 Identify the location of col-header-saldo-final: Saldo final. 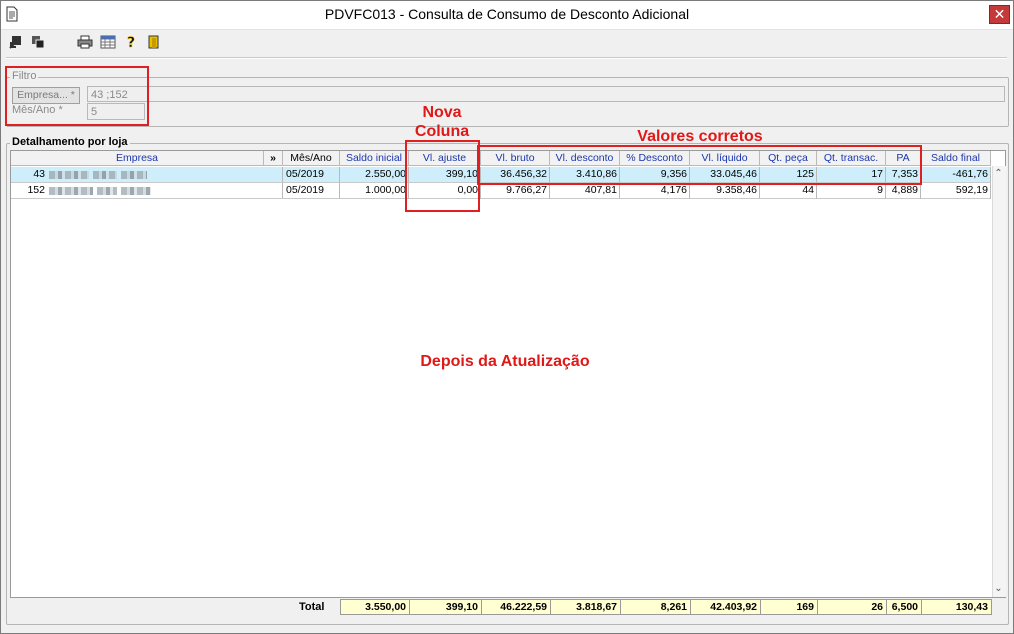
(956, 158).